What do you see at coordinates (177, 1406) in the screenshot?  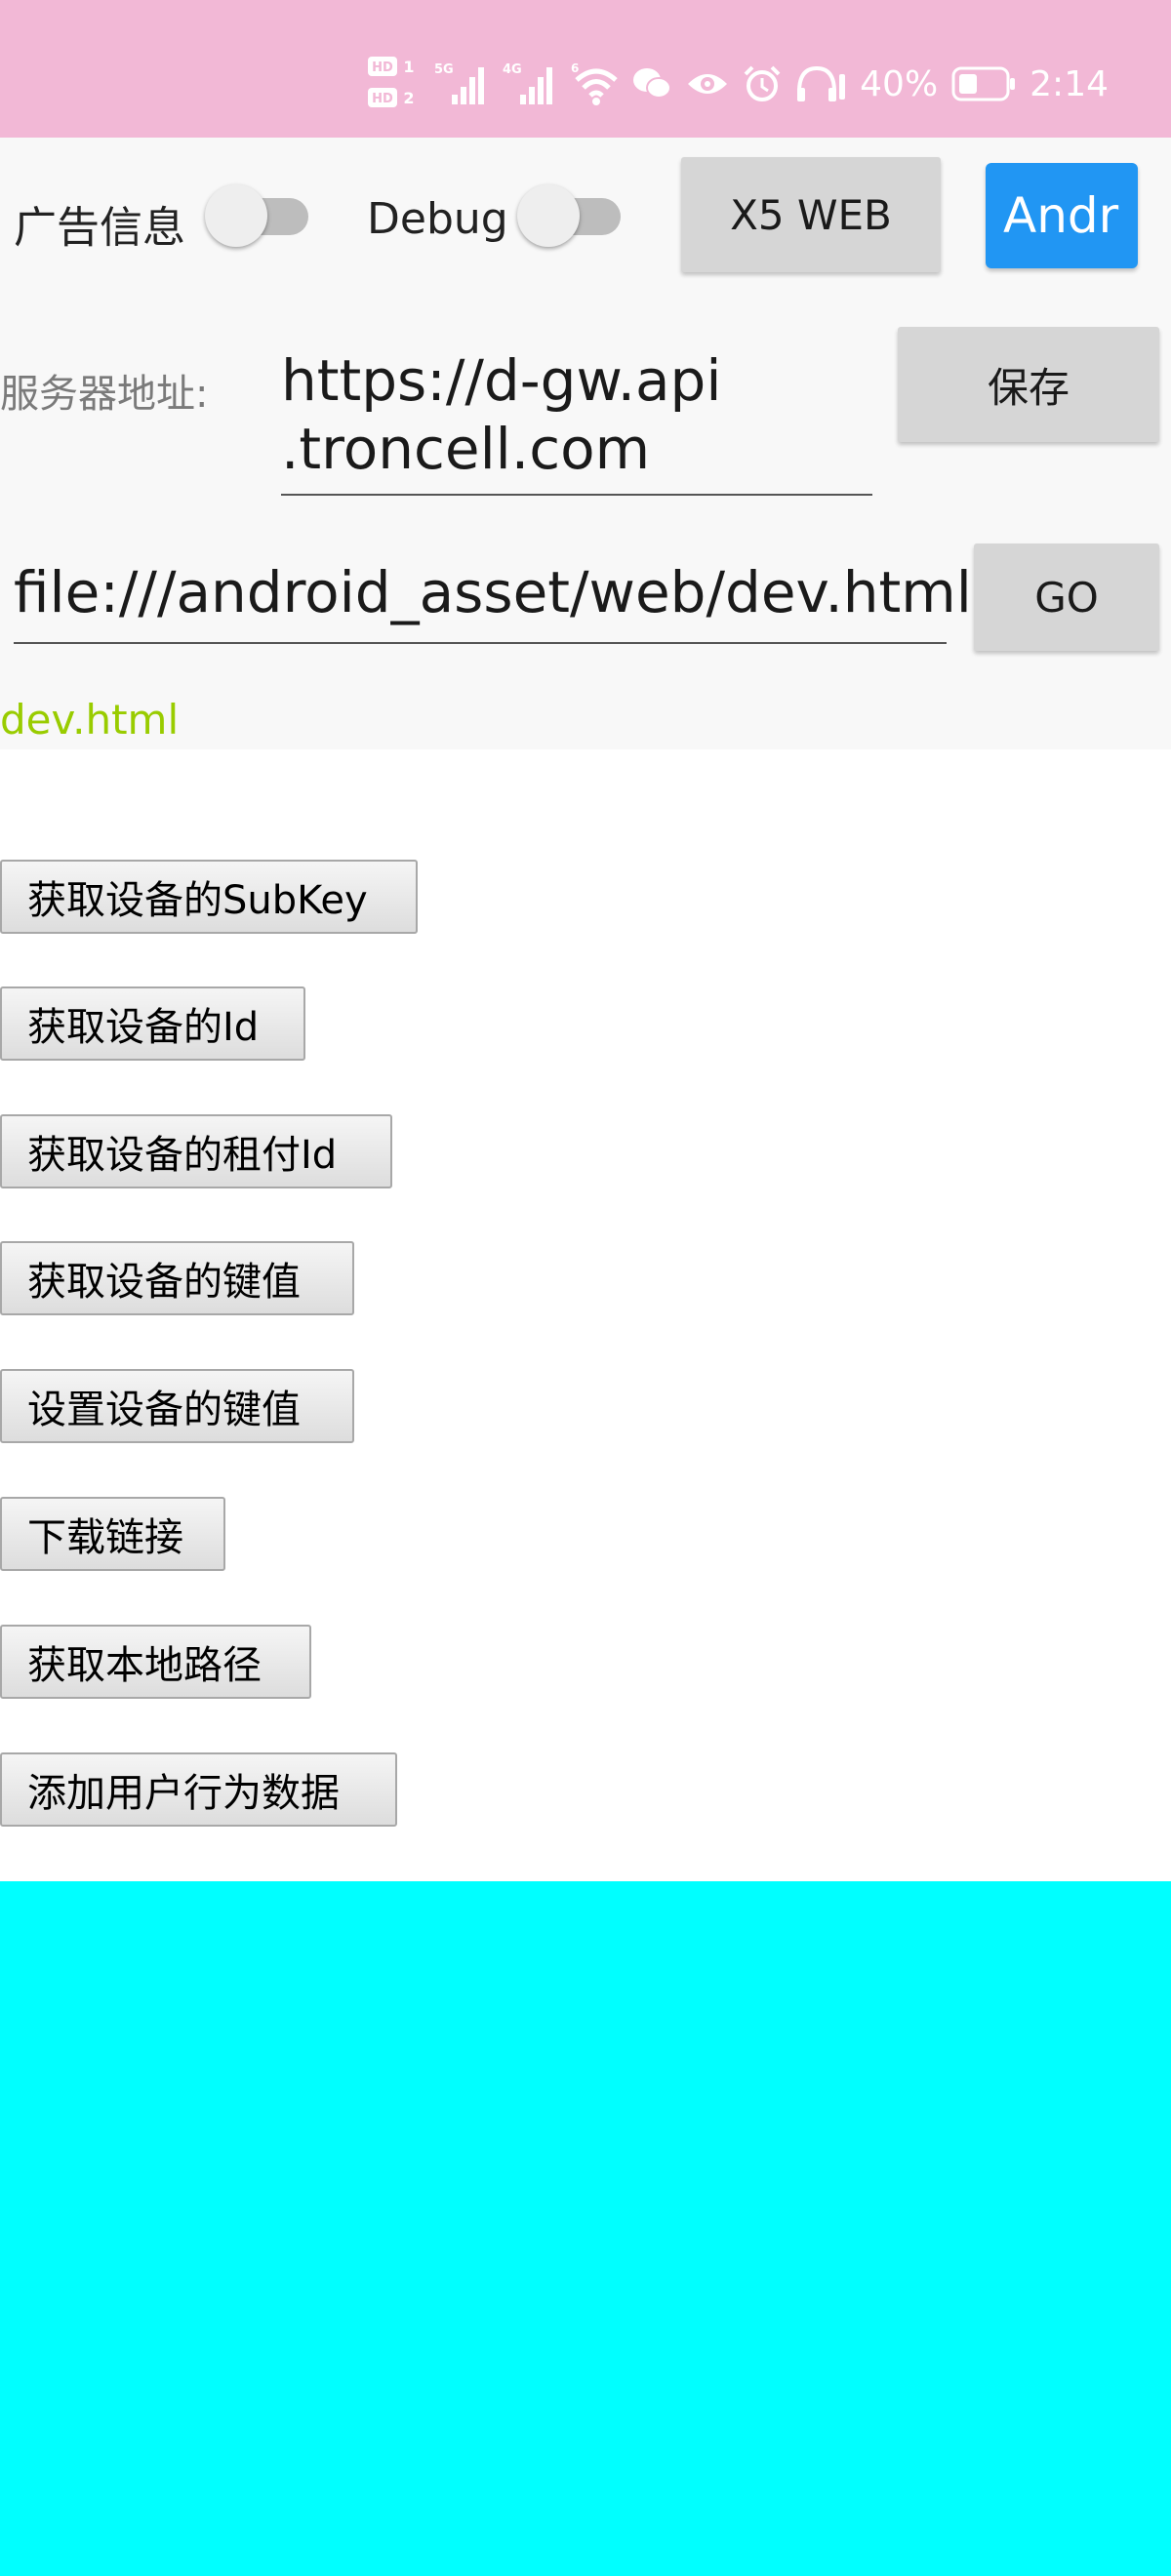 I see `set-key-value-button: 设置设备的键值` at bounding box center [177, 1406].